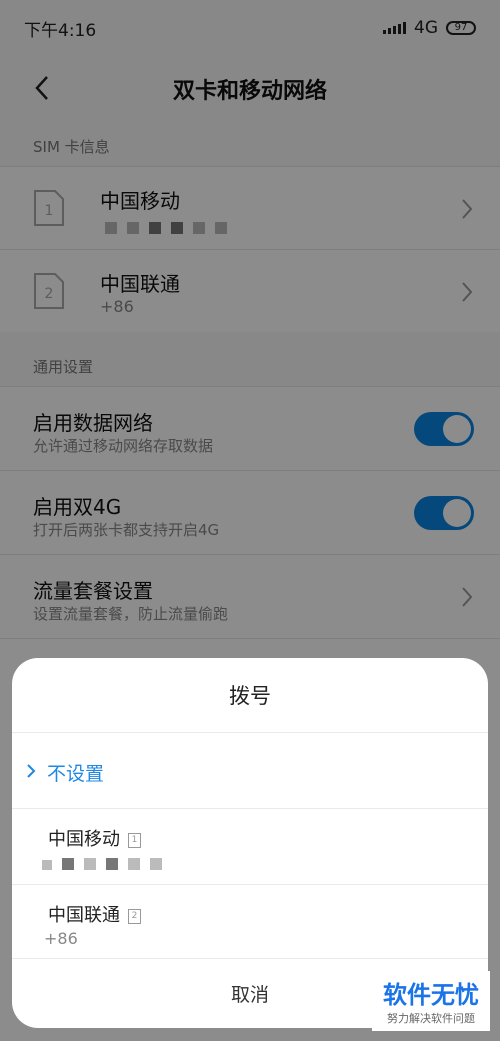 The height and width of the screenshot is (1041, 500). Describe the element at coordinates (94, 914) in the screenshot. I see `option-label: 中国联通 2` at that location.